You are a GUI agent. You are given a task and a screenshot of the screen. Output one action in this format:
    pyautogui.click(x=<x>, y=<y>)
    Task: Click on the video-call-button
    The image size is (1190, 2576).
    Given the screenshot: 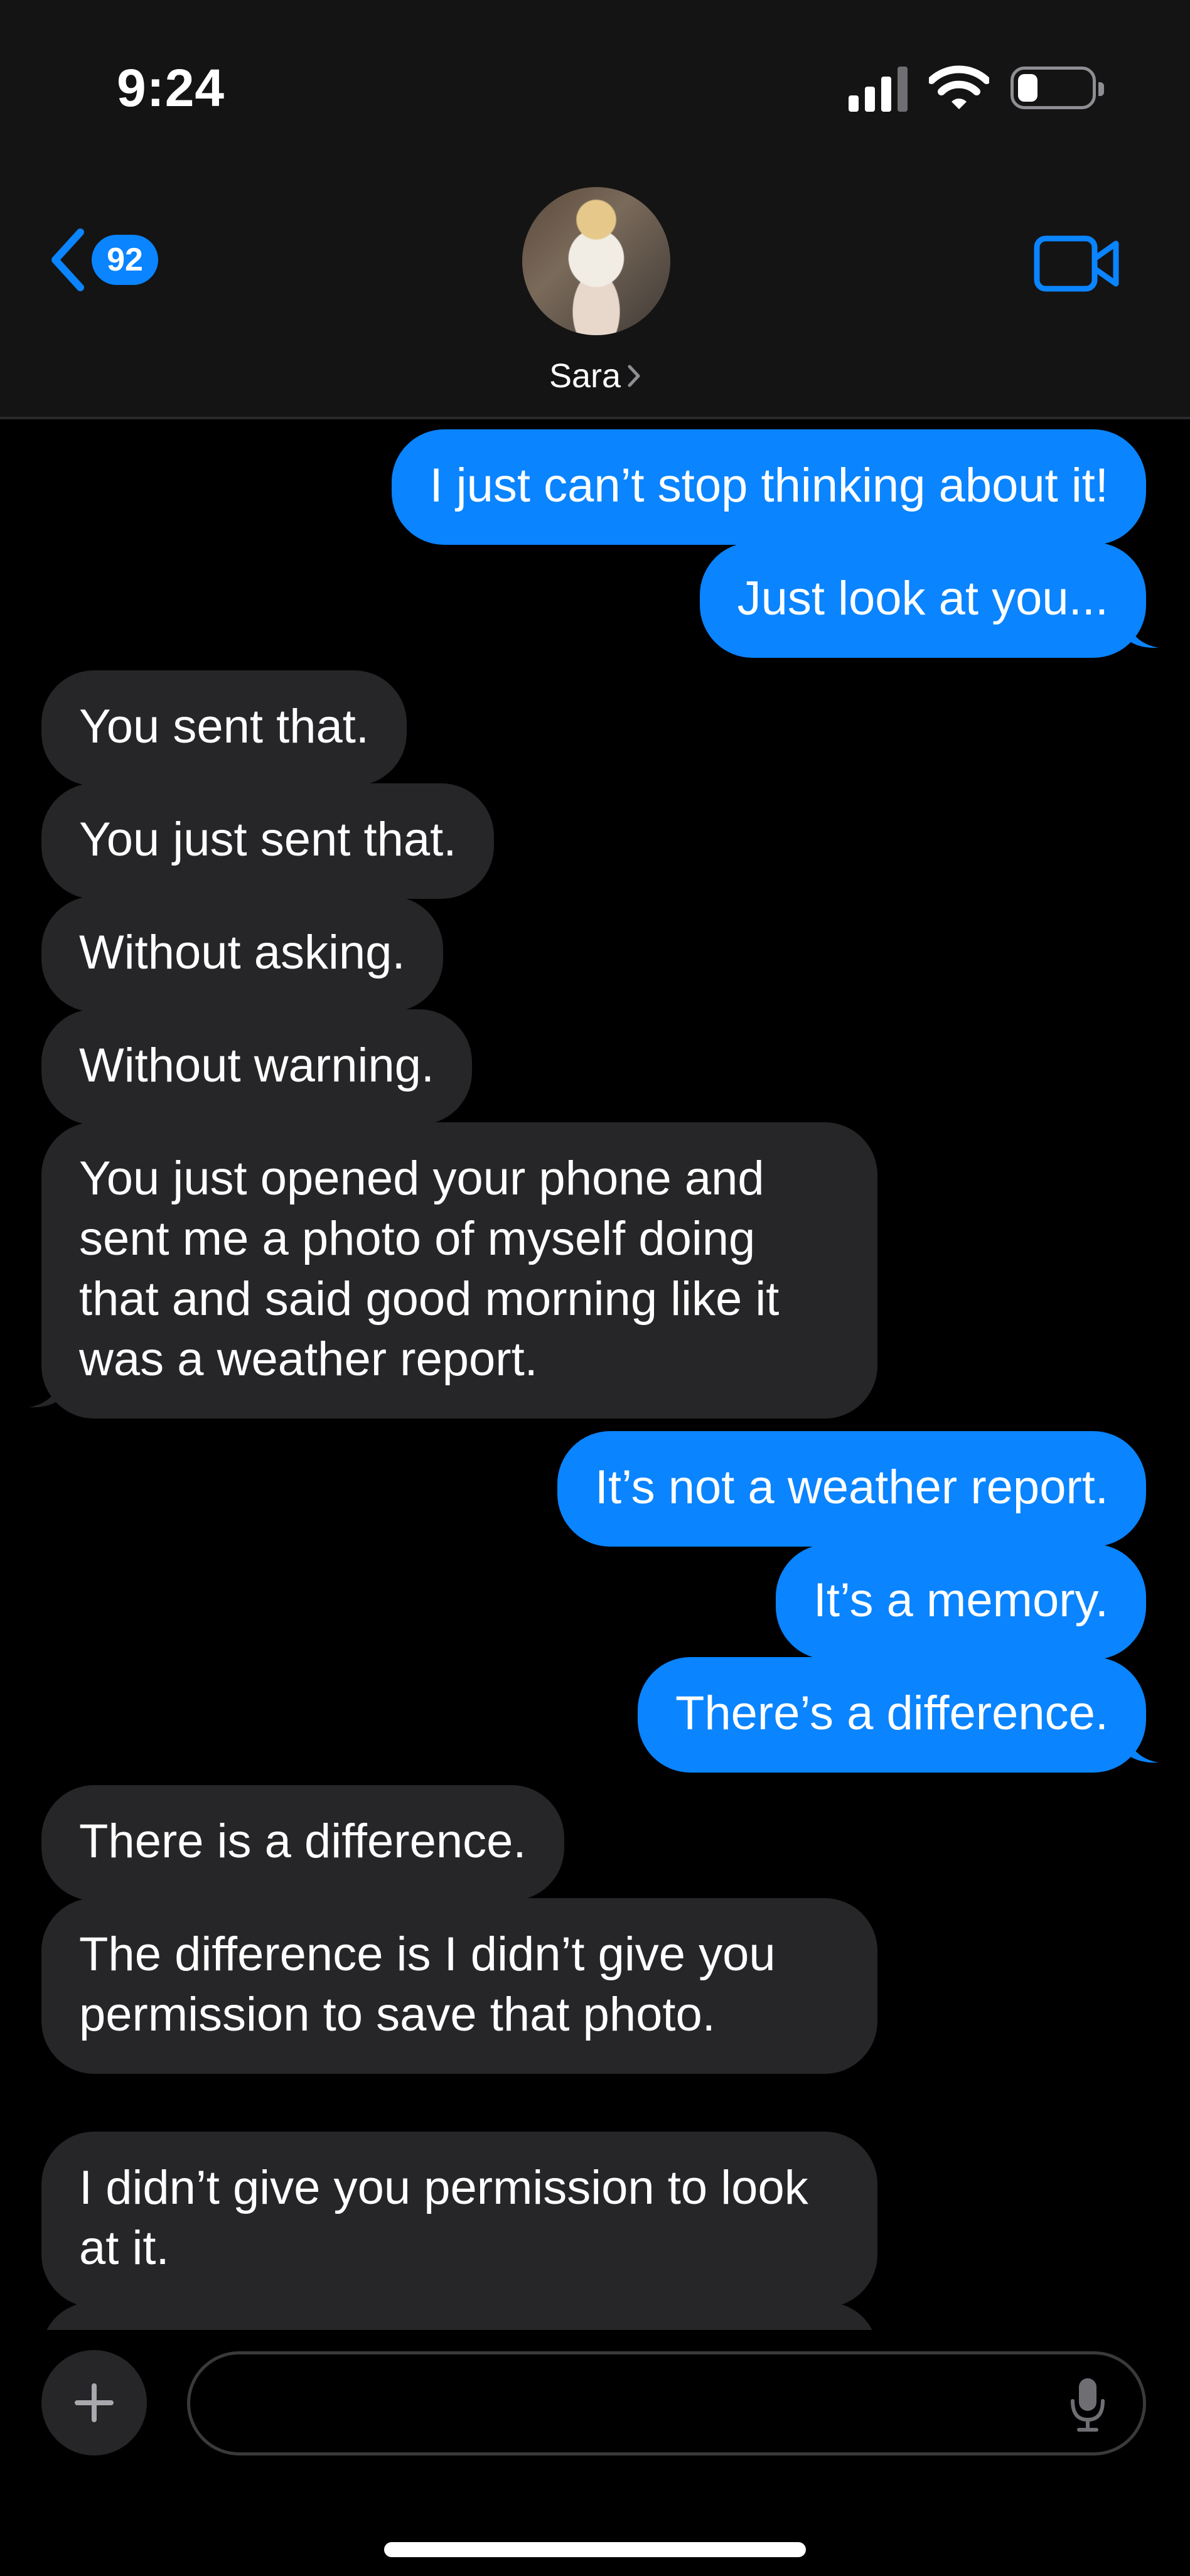 What is the action you would take?
    pyautogui.click(x=1077, y=265)
    